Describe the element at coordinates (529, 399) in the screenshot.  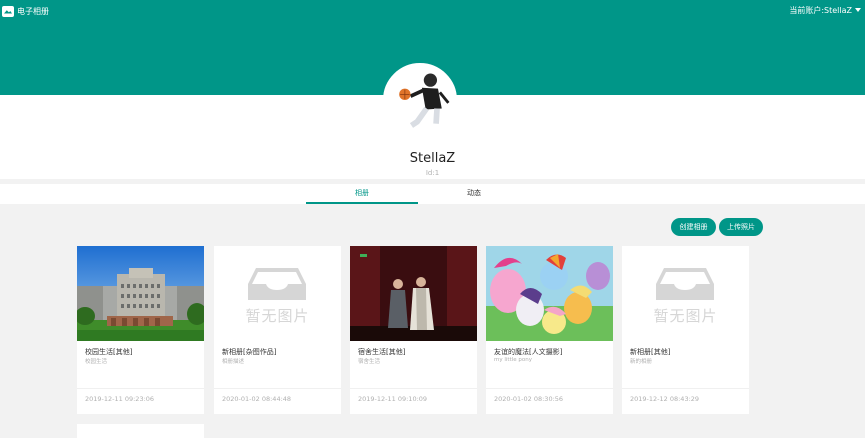
I see `album-date: 2020-01-02 08:30:56` at that location.